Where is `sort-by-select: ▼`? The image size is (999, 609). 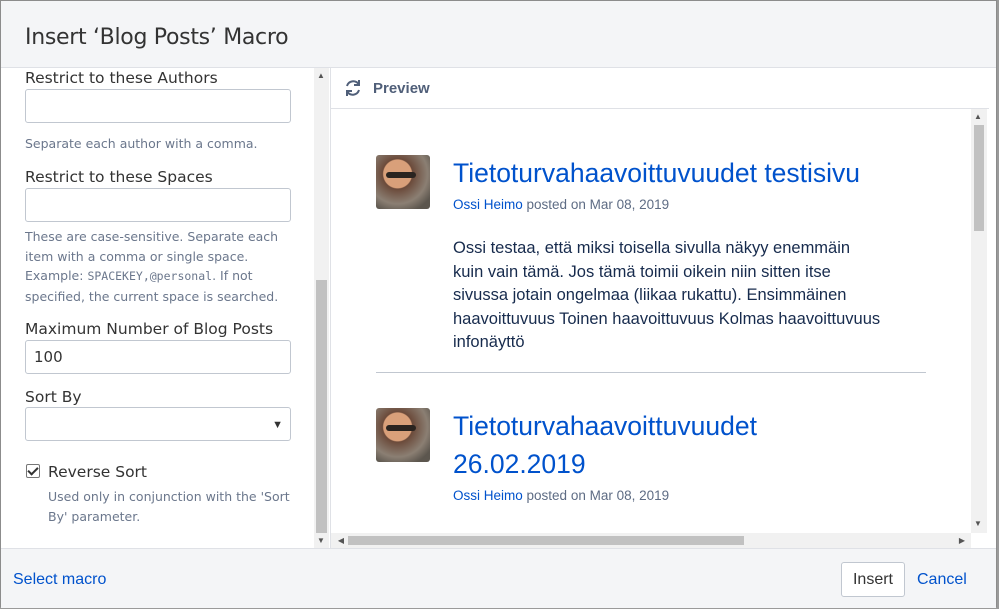 sort-by-select: ▼ is located at coordinates (158, 424).